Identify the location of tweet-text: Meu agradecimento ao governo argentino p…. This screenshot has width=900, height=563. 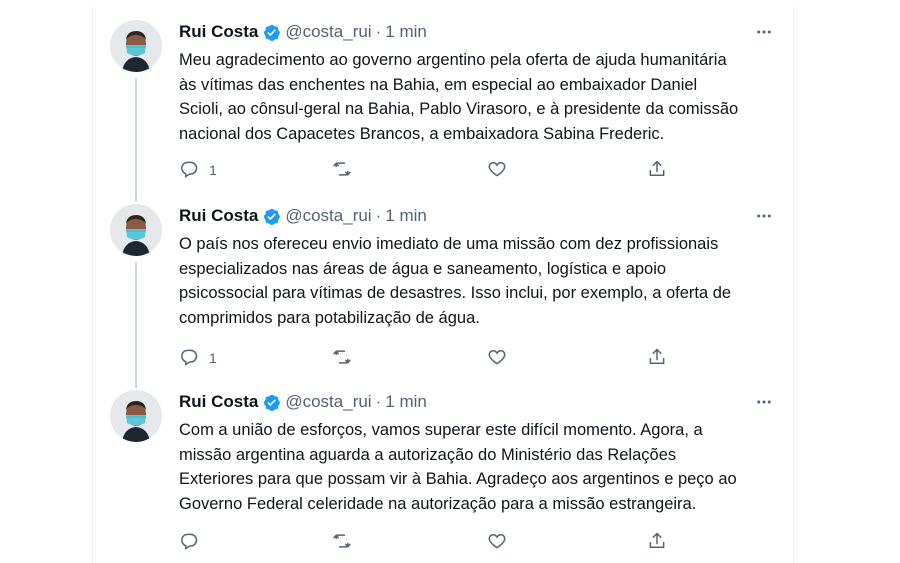
(459, 97).